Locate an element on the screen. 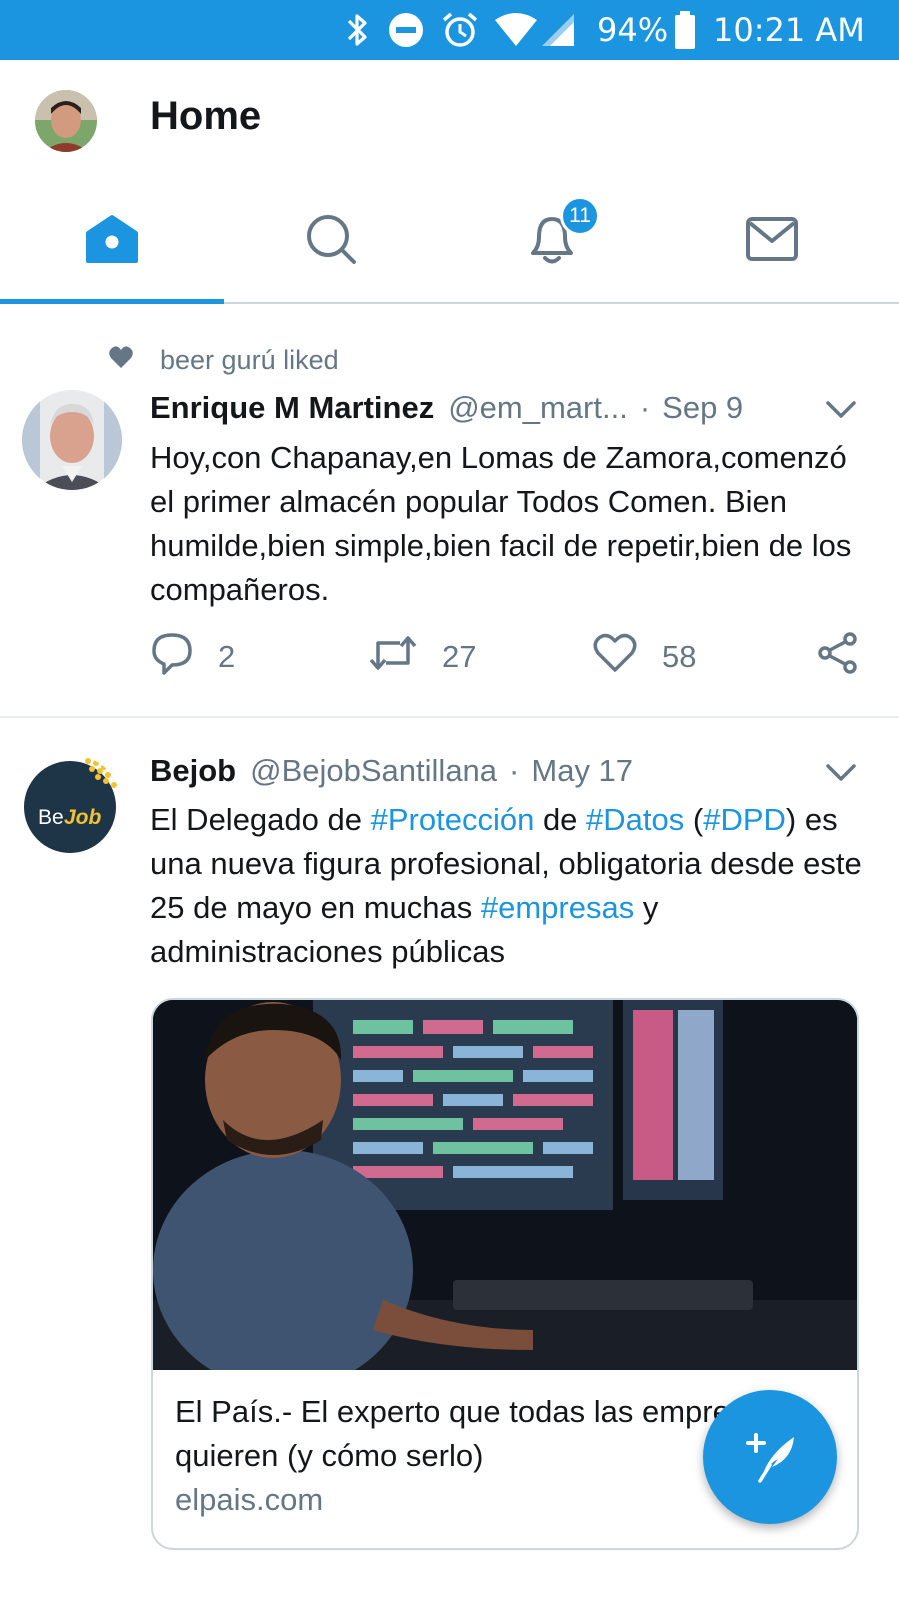 This screenshot has width=899, height=1599. tab-messages is located at coordinates (772, 241).